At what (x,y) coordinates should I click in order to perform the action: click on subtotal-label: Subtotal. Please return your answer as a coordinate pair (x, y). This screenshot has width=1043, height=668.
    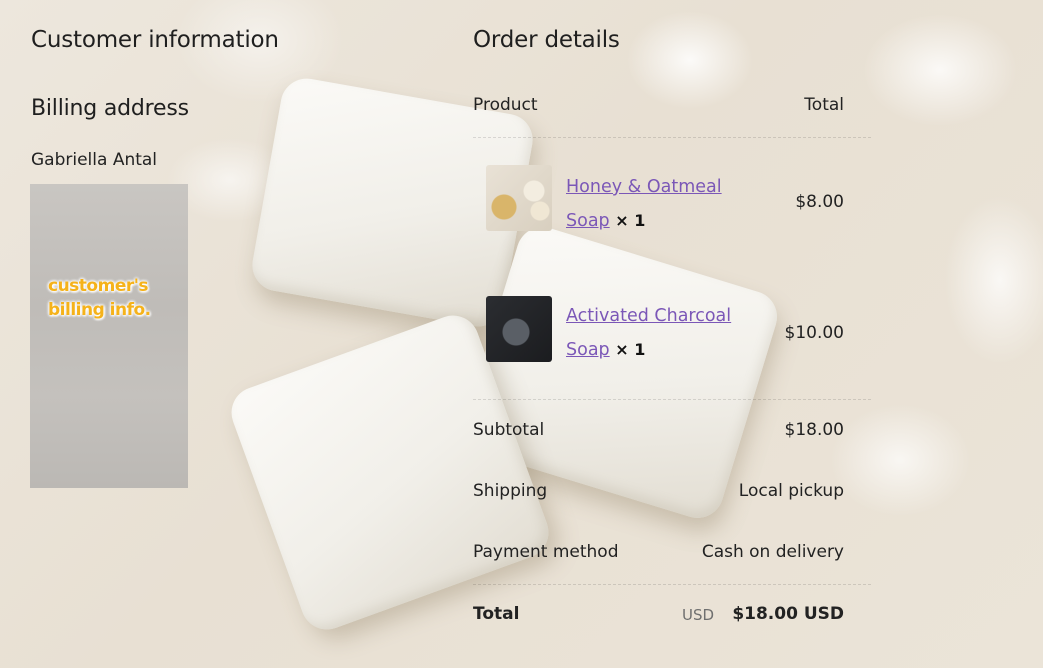
    Looking at the image, I should click on (509, 430).